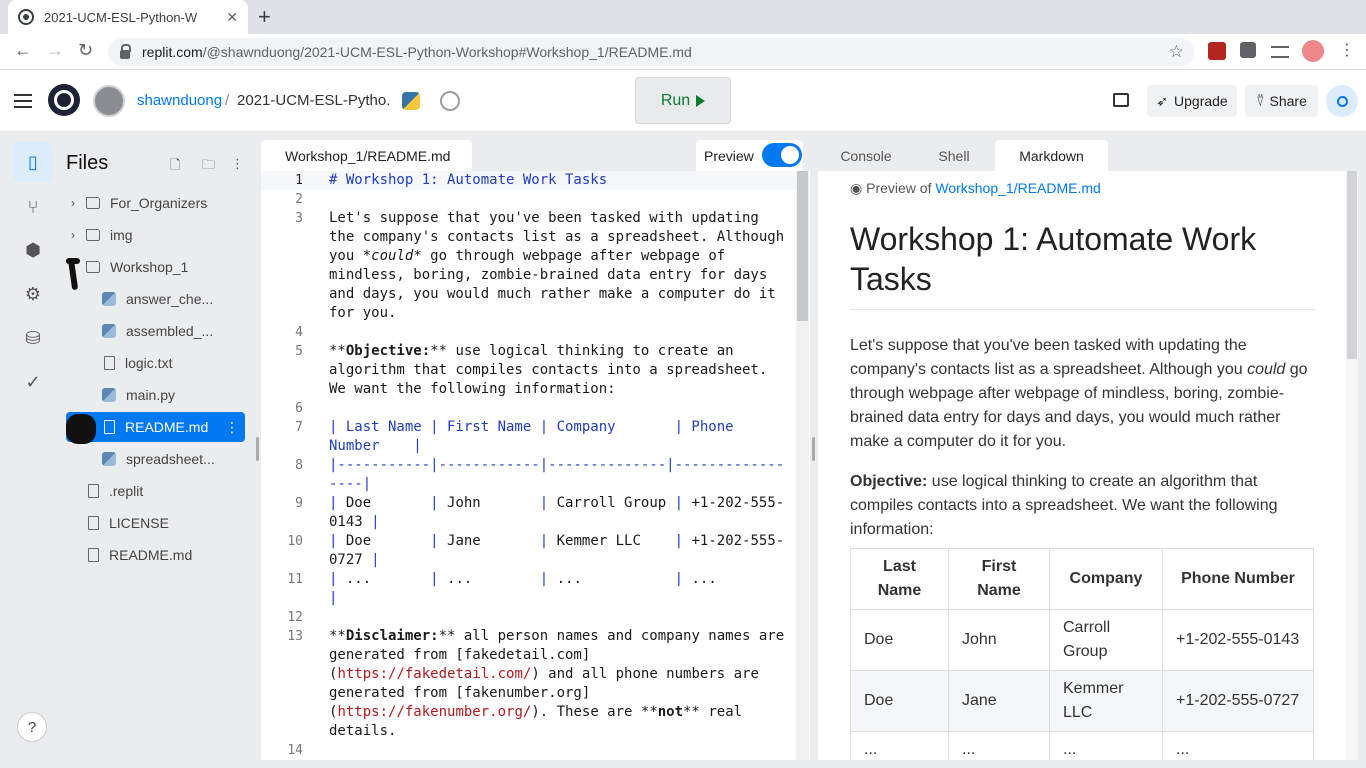 This screenshot has width=1366, height=768. I want to click on tree-item-label: .replit, so click(126, 491).